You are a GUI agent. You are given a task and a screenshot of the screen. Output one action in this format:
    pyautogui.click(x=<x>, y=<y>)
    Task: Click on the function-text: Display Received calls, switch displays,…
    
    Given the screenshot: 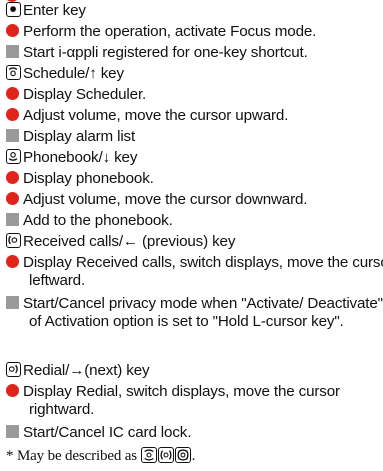 What is the action you would take?
    pyautogui.click(x=203, y=271)
    